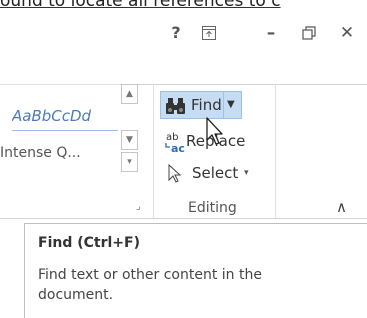 This screenshot has height=318, width=367. I want to click on ribbon-display-options-button, so click(209, 33).